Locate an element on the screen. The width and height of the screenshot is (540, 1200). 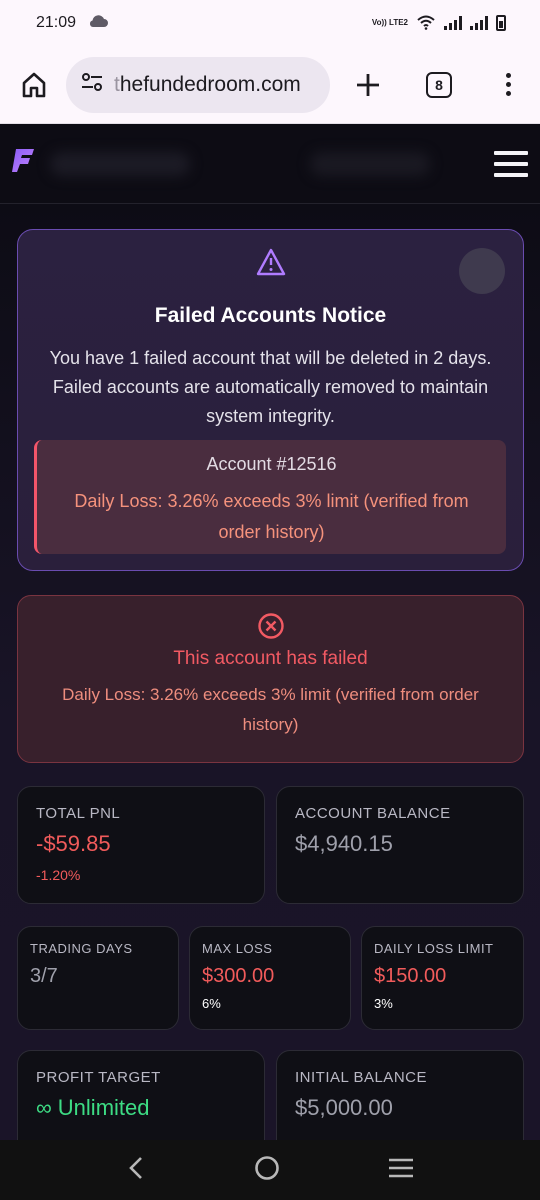
url-text: thefundedroom.com is located at coordinates (207, 85).